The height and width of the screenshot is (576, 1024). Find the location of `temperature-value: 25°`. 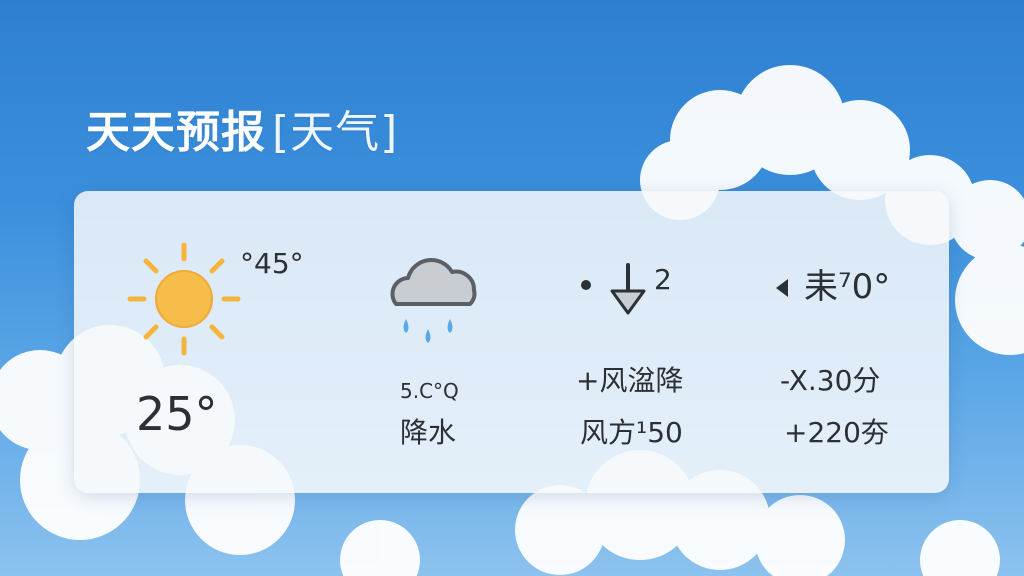

temperature-value: 25° is located at coordinates (177, 414).